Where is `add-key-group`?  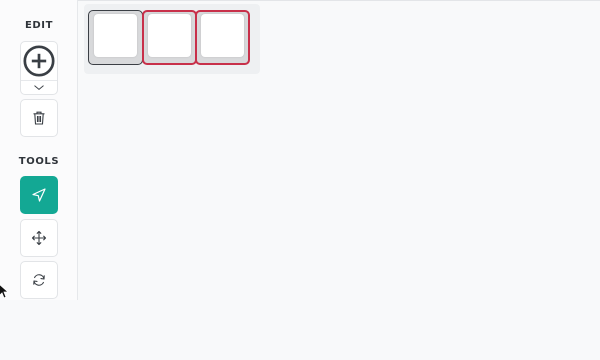
add-key-group is located at coordinates (39, 68).